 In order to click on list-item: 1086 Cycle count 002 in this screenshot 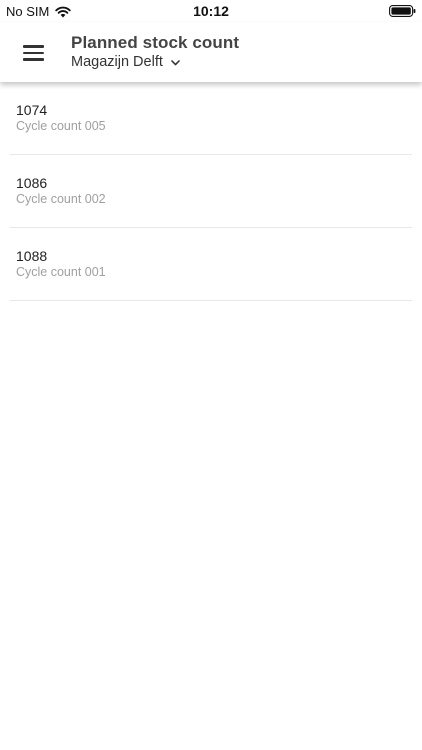, I will do `click(211, 191)`.